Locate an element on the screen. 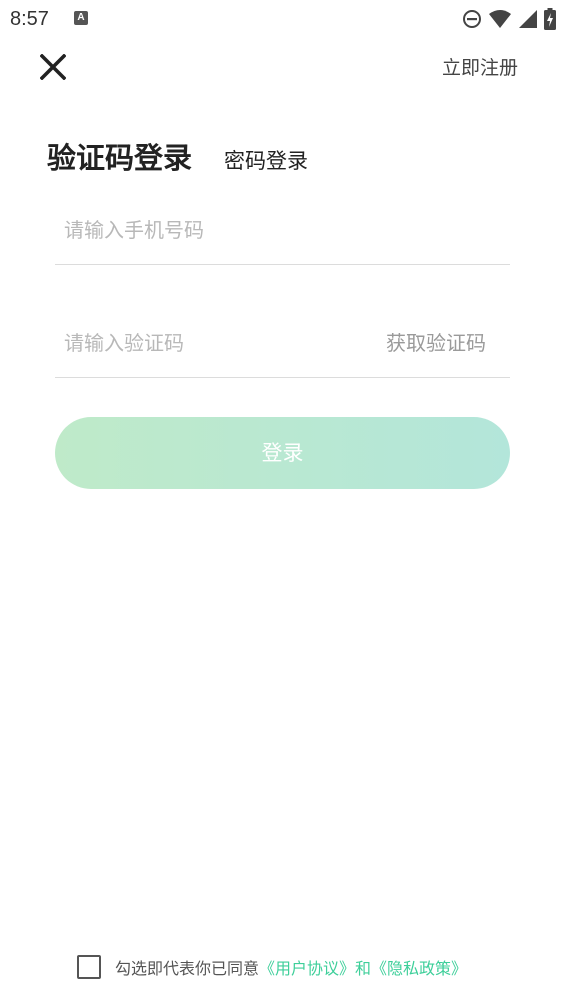 The width and height of the screenshot is (565, 1004). code-field: 获取验证码 is located at coordinates (282, 347).